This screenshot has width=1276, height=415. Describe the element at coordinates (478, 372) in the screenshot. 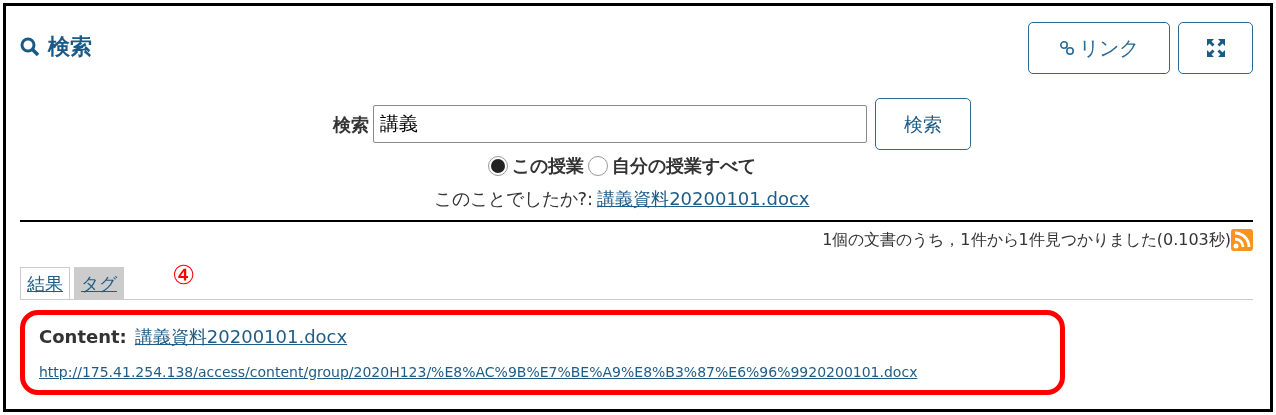

I see `result-url: http://175.41.254.138/access/content/group/2020H123/%E8%AC%9B%E7%BE%A9%E8%B3%87%E6%96%9920200101.docx` at that location.